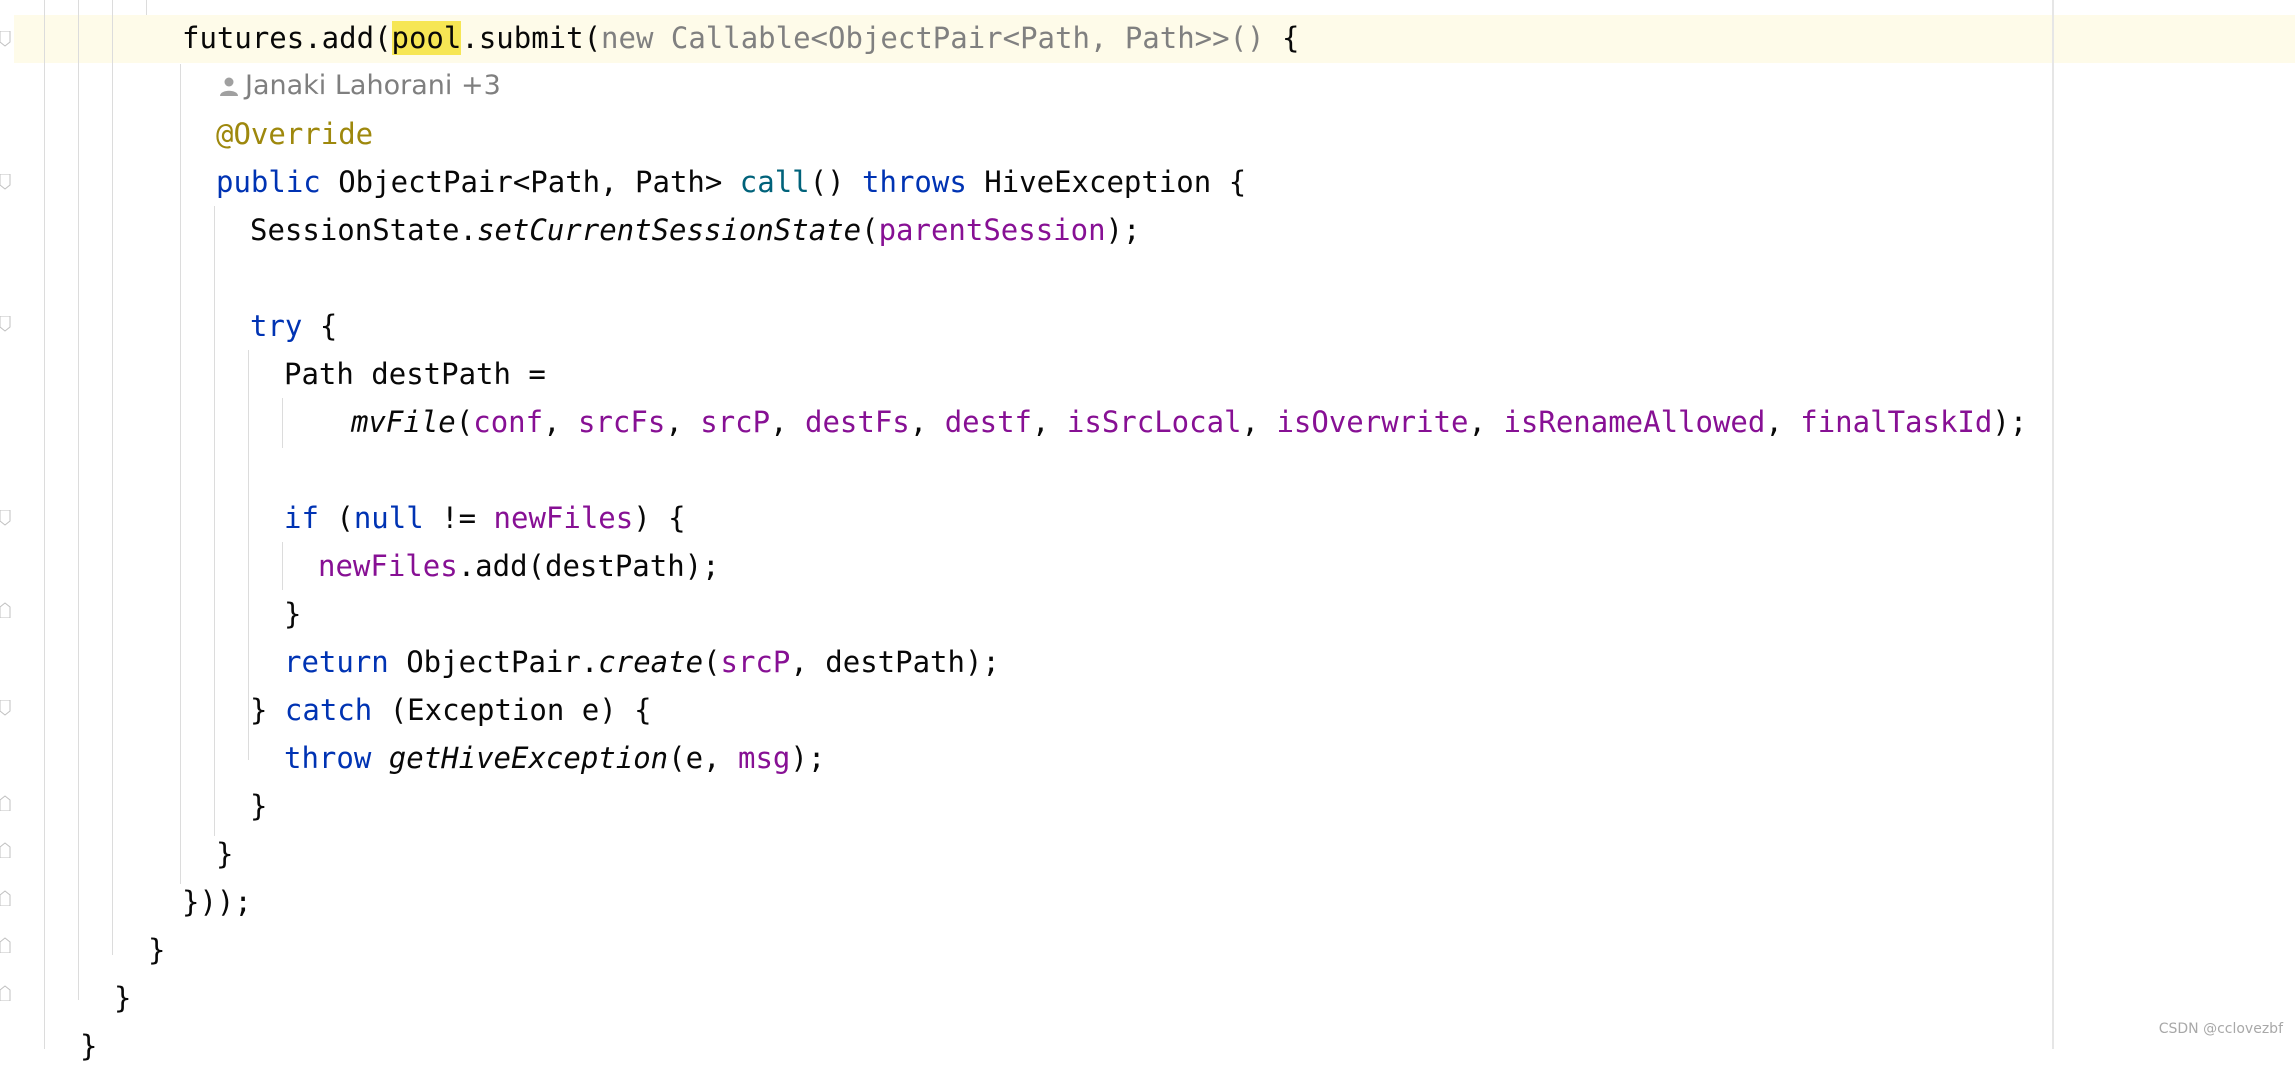 Image resolution: width=2295 pixels, height=1070 pixels. I want to click on code-line: newFiles.add(destPath);, so click(519, 566).